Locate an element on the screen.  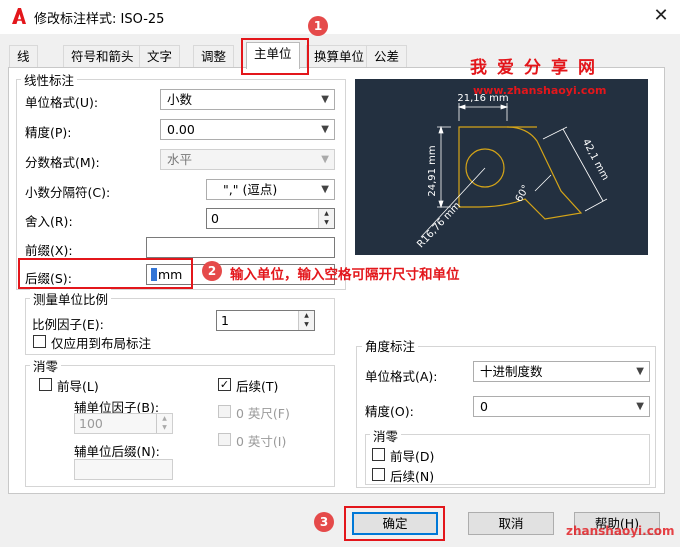
dim-right-label: 42,1 mm is located at coordinates (595, 159).